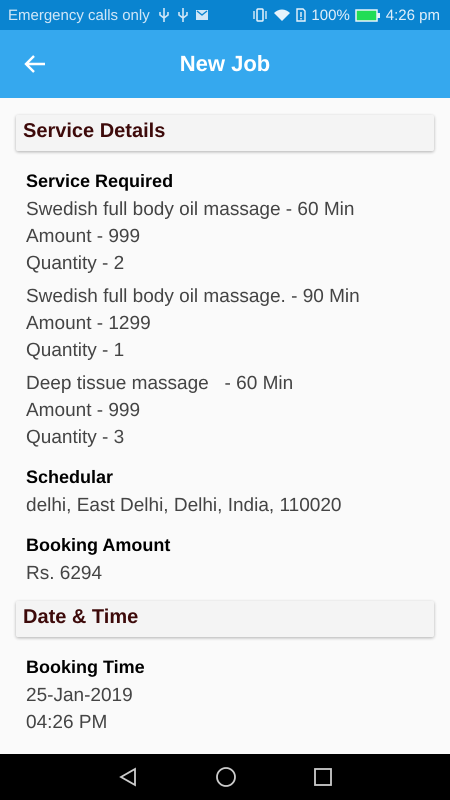  Describe the element at coordinates (100, 181) in the screenshot. I see `field-label: Service Required` at that location.